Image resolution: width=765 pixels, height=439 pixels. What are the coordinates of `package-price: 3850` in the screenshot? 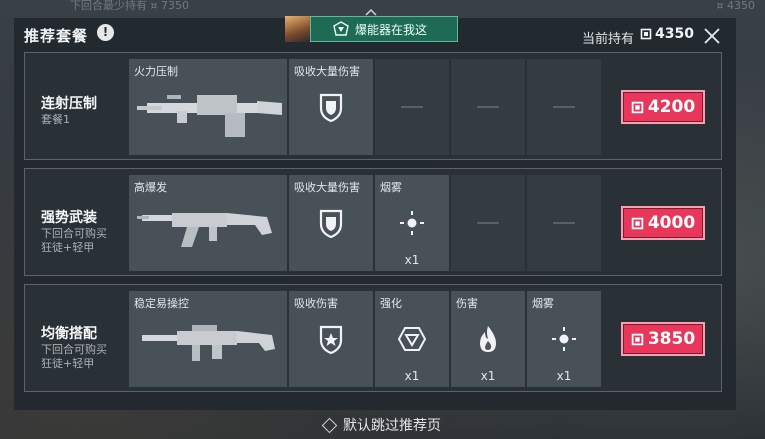 It's located at (671, 339).